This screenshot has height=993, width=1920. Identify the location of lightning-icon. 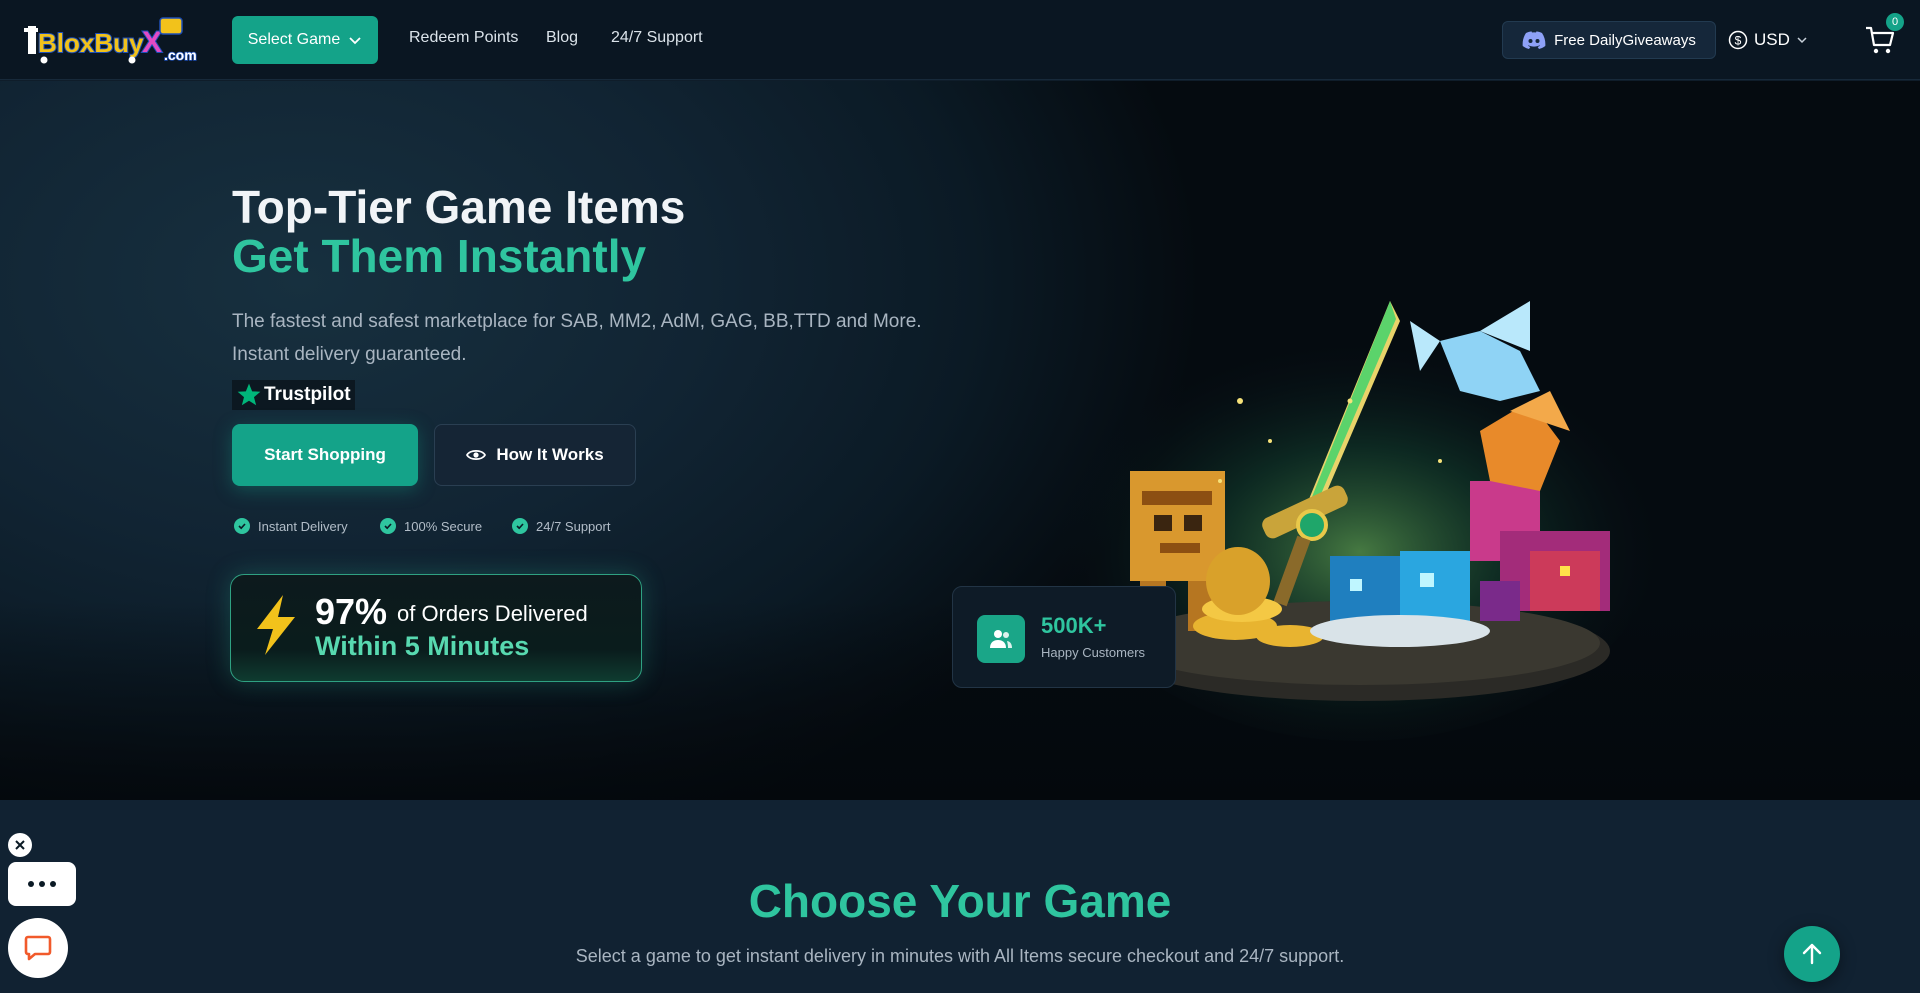
(276, 625).